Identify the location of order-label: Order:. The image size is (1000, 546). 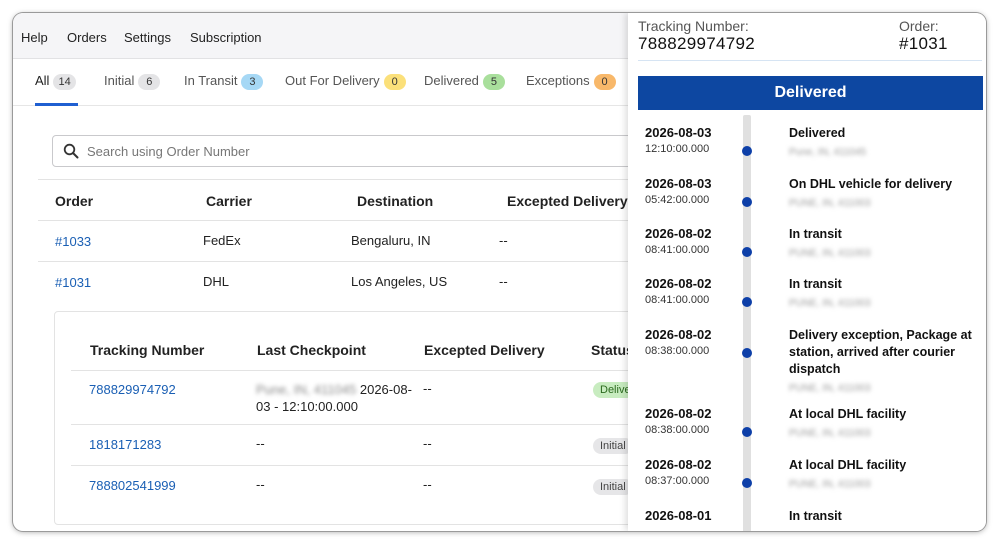
(919, 26).